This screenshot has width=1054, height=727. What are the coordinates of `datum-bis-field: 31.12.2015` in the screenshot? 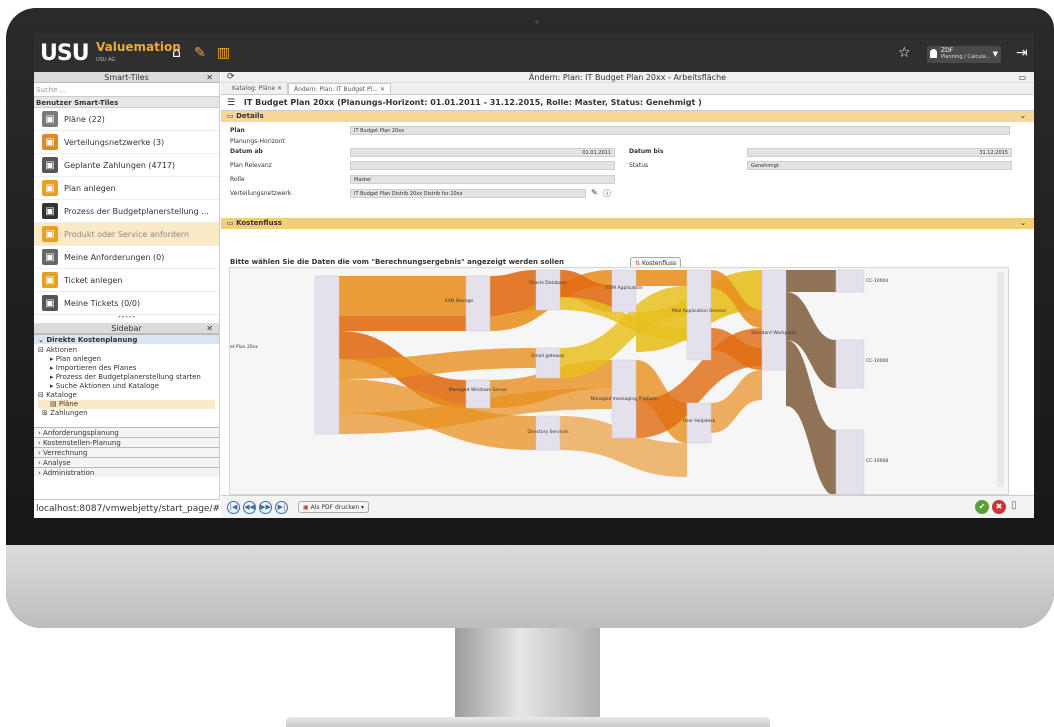 It's located at (879, 152).